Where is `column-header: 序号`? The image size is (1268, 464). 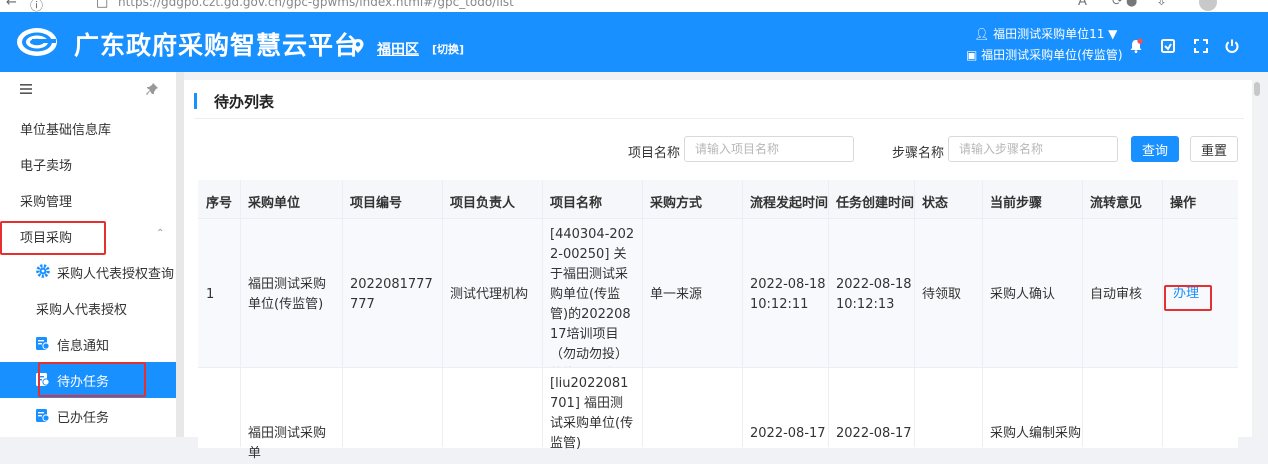
column-header: 序号 is located at coordinates (219, 203).